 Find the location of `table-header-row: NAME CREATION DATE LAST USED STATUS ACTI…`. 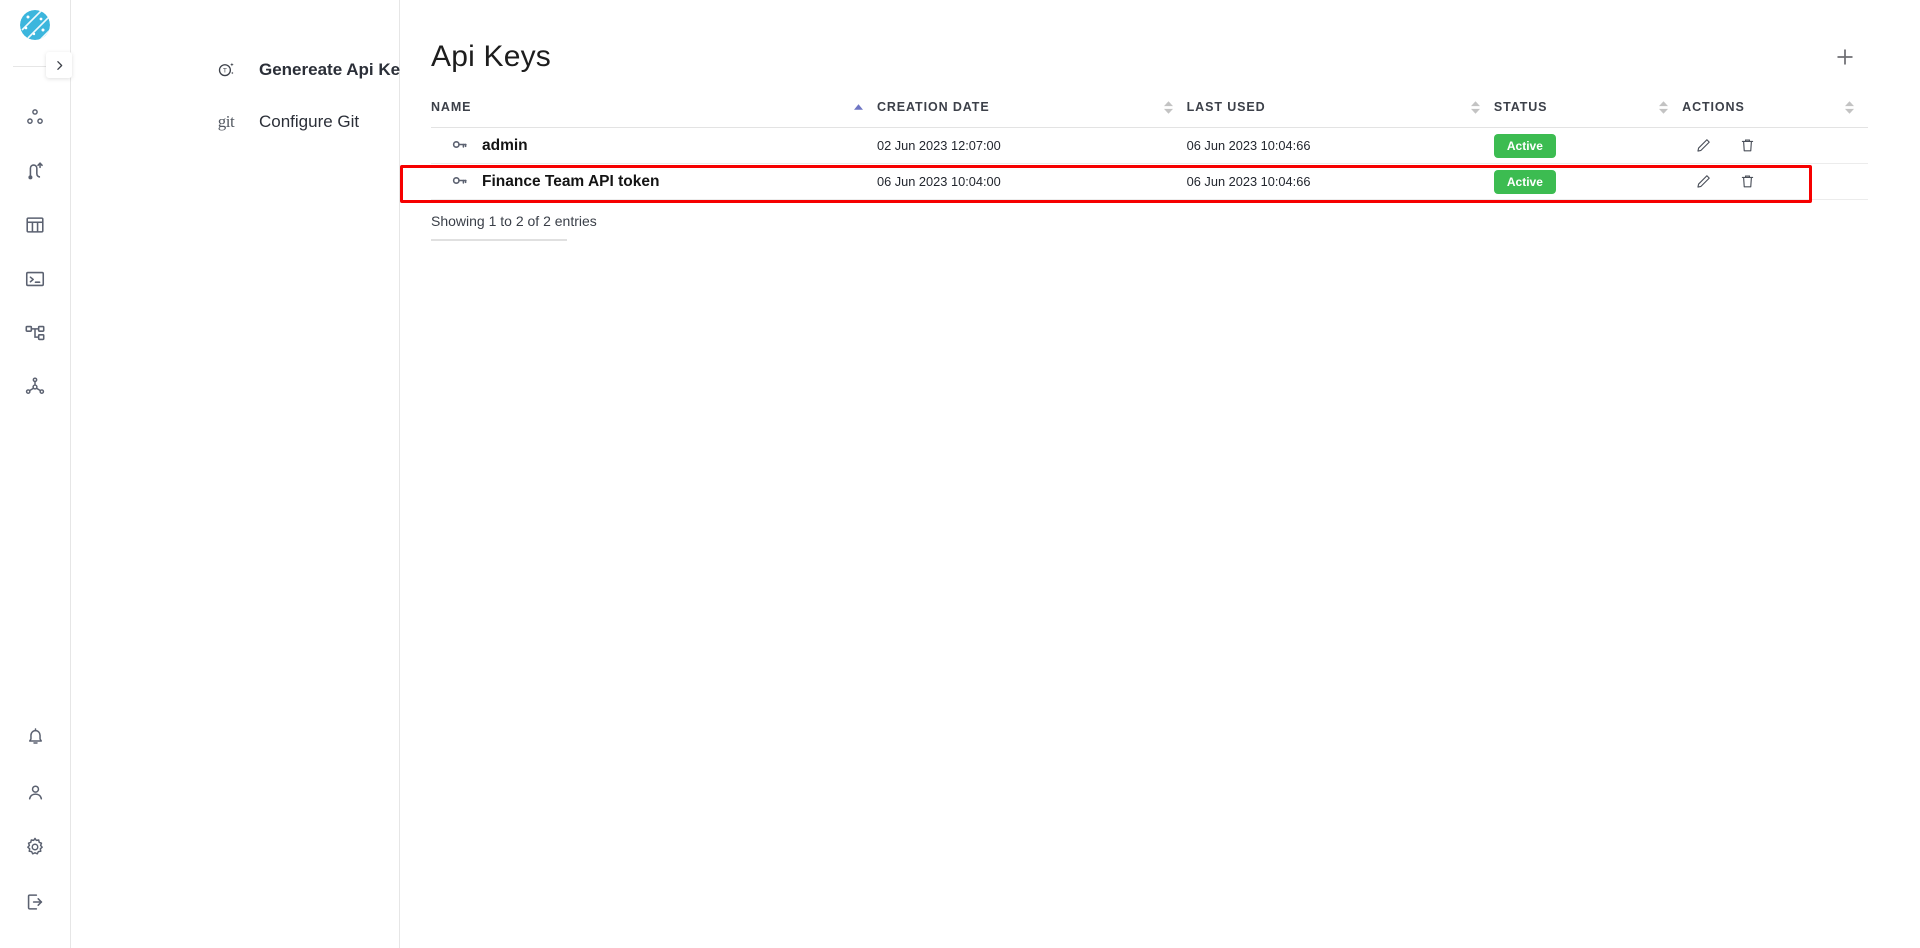

table-header-row: NAME CREATION DATE LAST USED STATUS ACTI… is located at coordinates (1149, 114).